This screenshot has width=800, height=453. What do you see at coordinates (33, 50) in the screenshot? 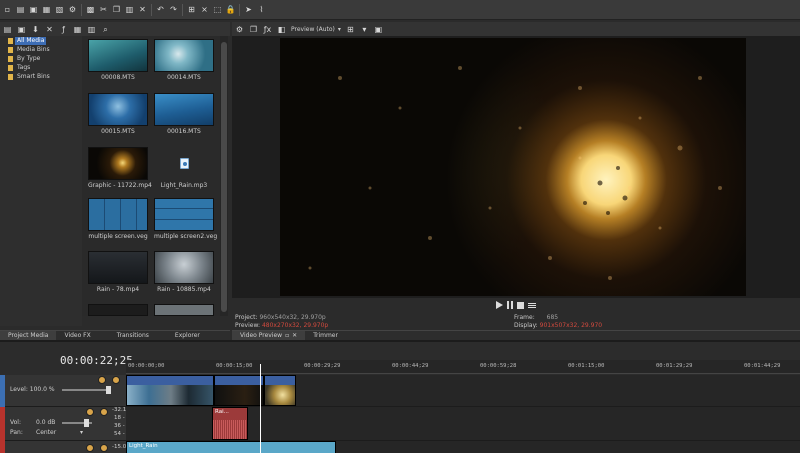
I see `tree-item-media-bins: Media Bins` at bounding box center [33, 50].